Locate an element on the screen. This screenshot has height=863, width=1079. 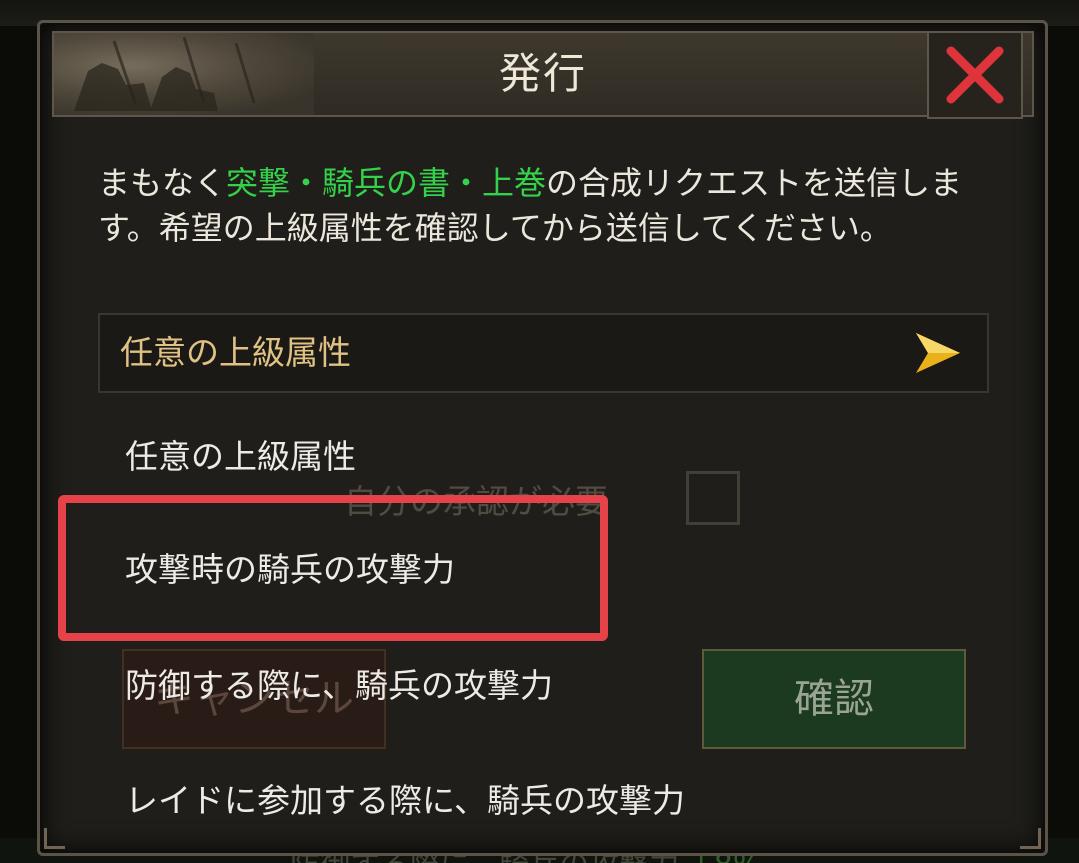
dialog-title: 発行 is located at coordinates (542, 73).